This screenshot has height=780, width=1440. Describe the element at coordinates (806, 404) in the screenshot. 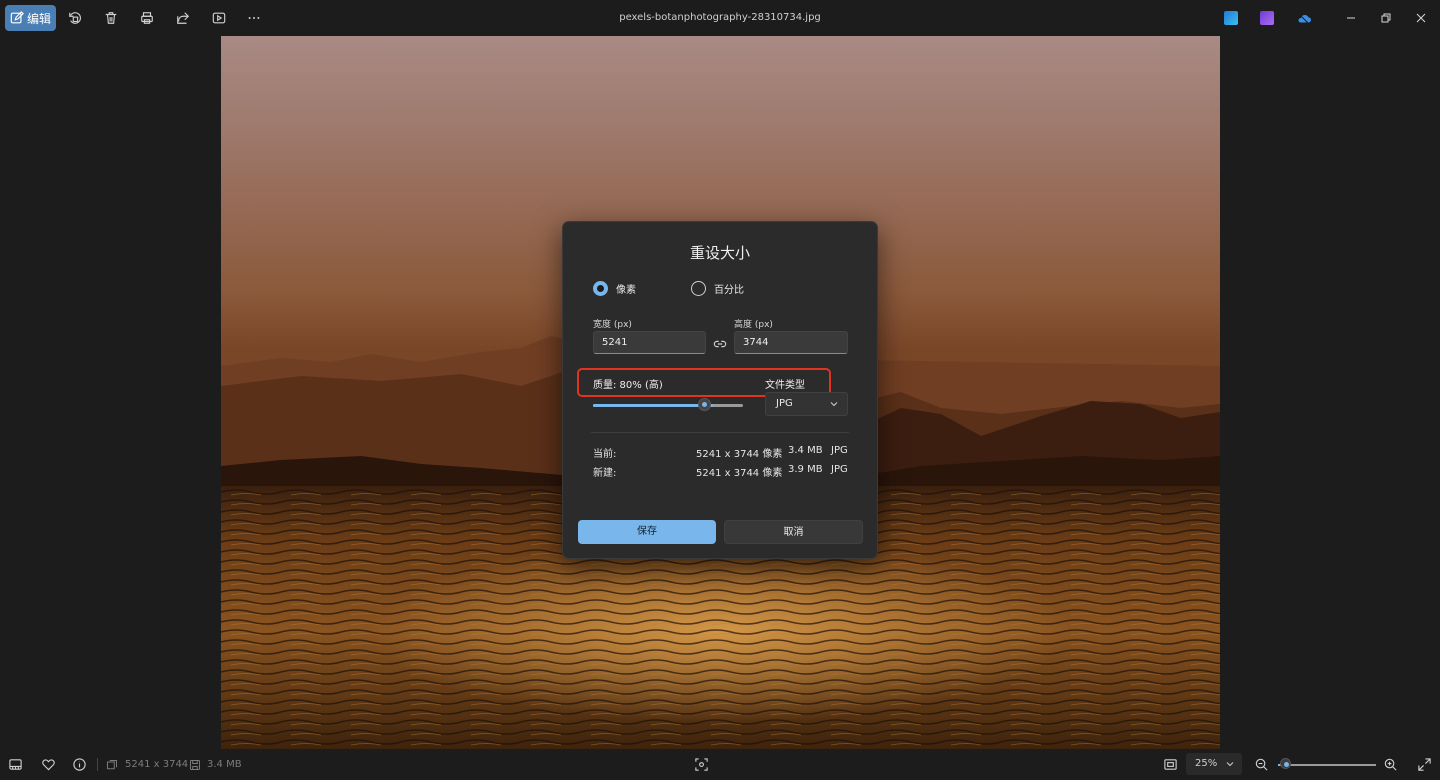

I see `filetype-select: JPG` at that location.